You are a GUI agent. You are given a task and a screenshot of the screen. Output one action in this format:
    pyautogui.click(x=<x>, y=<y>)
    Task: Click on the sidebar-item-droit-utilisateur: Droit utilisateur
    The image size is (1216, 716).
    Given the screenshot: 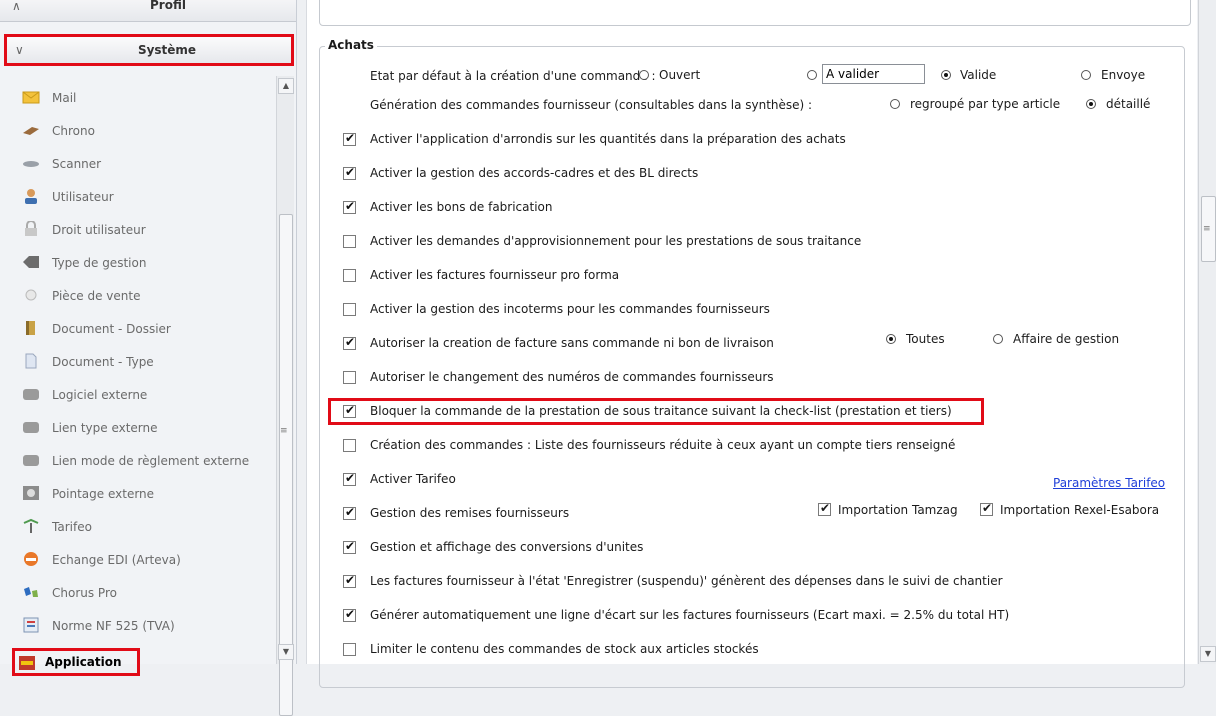 What is the action you would take?
    pyautogui.click(x=146, y=231)
    